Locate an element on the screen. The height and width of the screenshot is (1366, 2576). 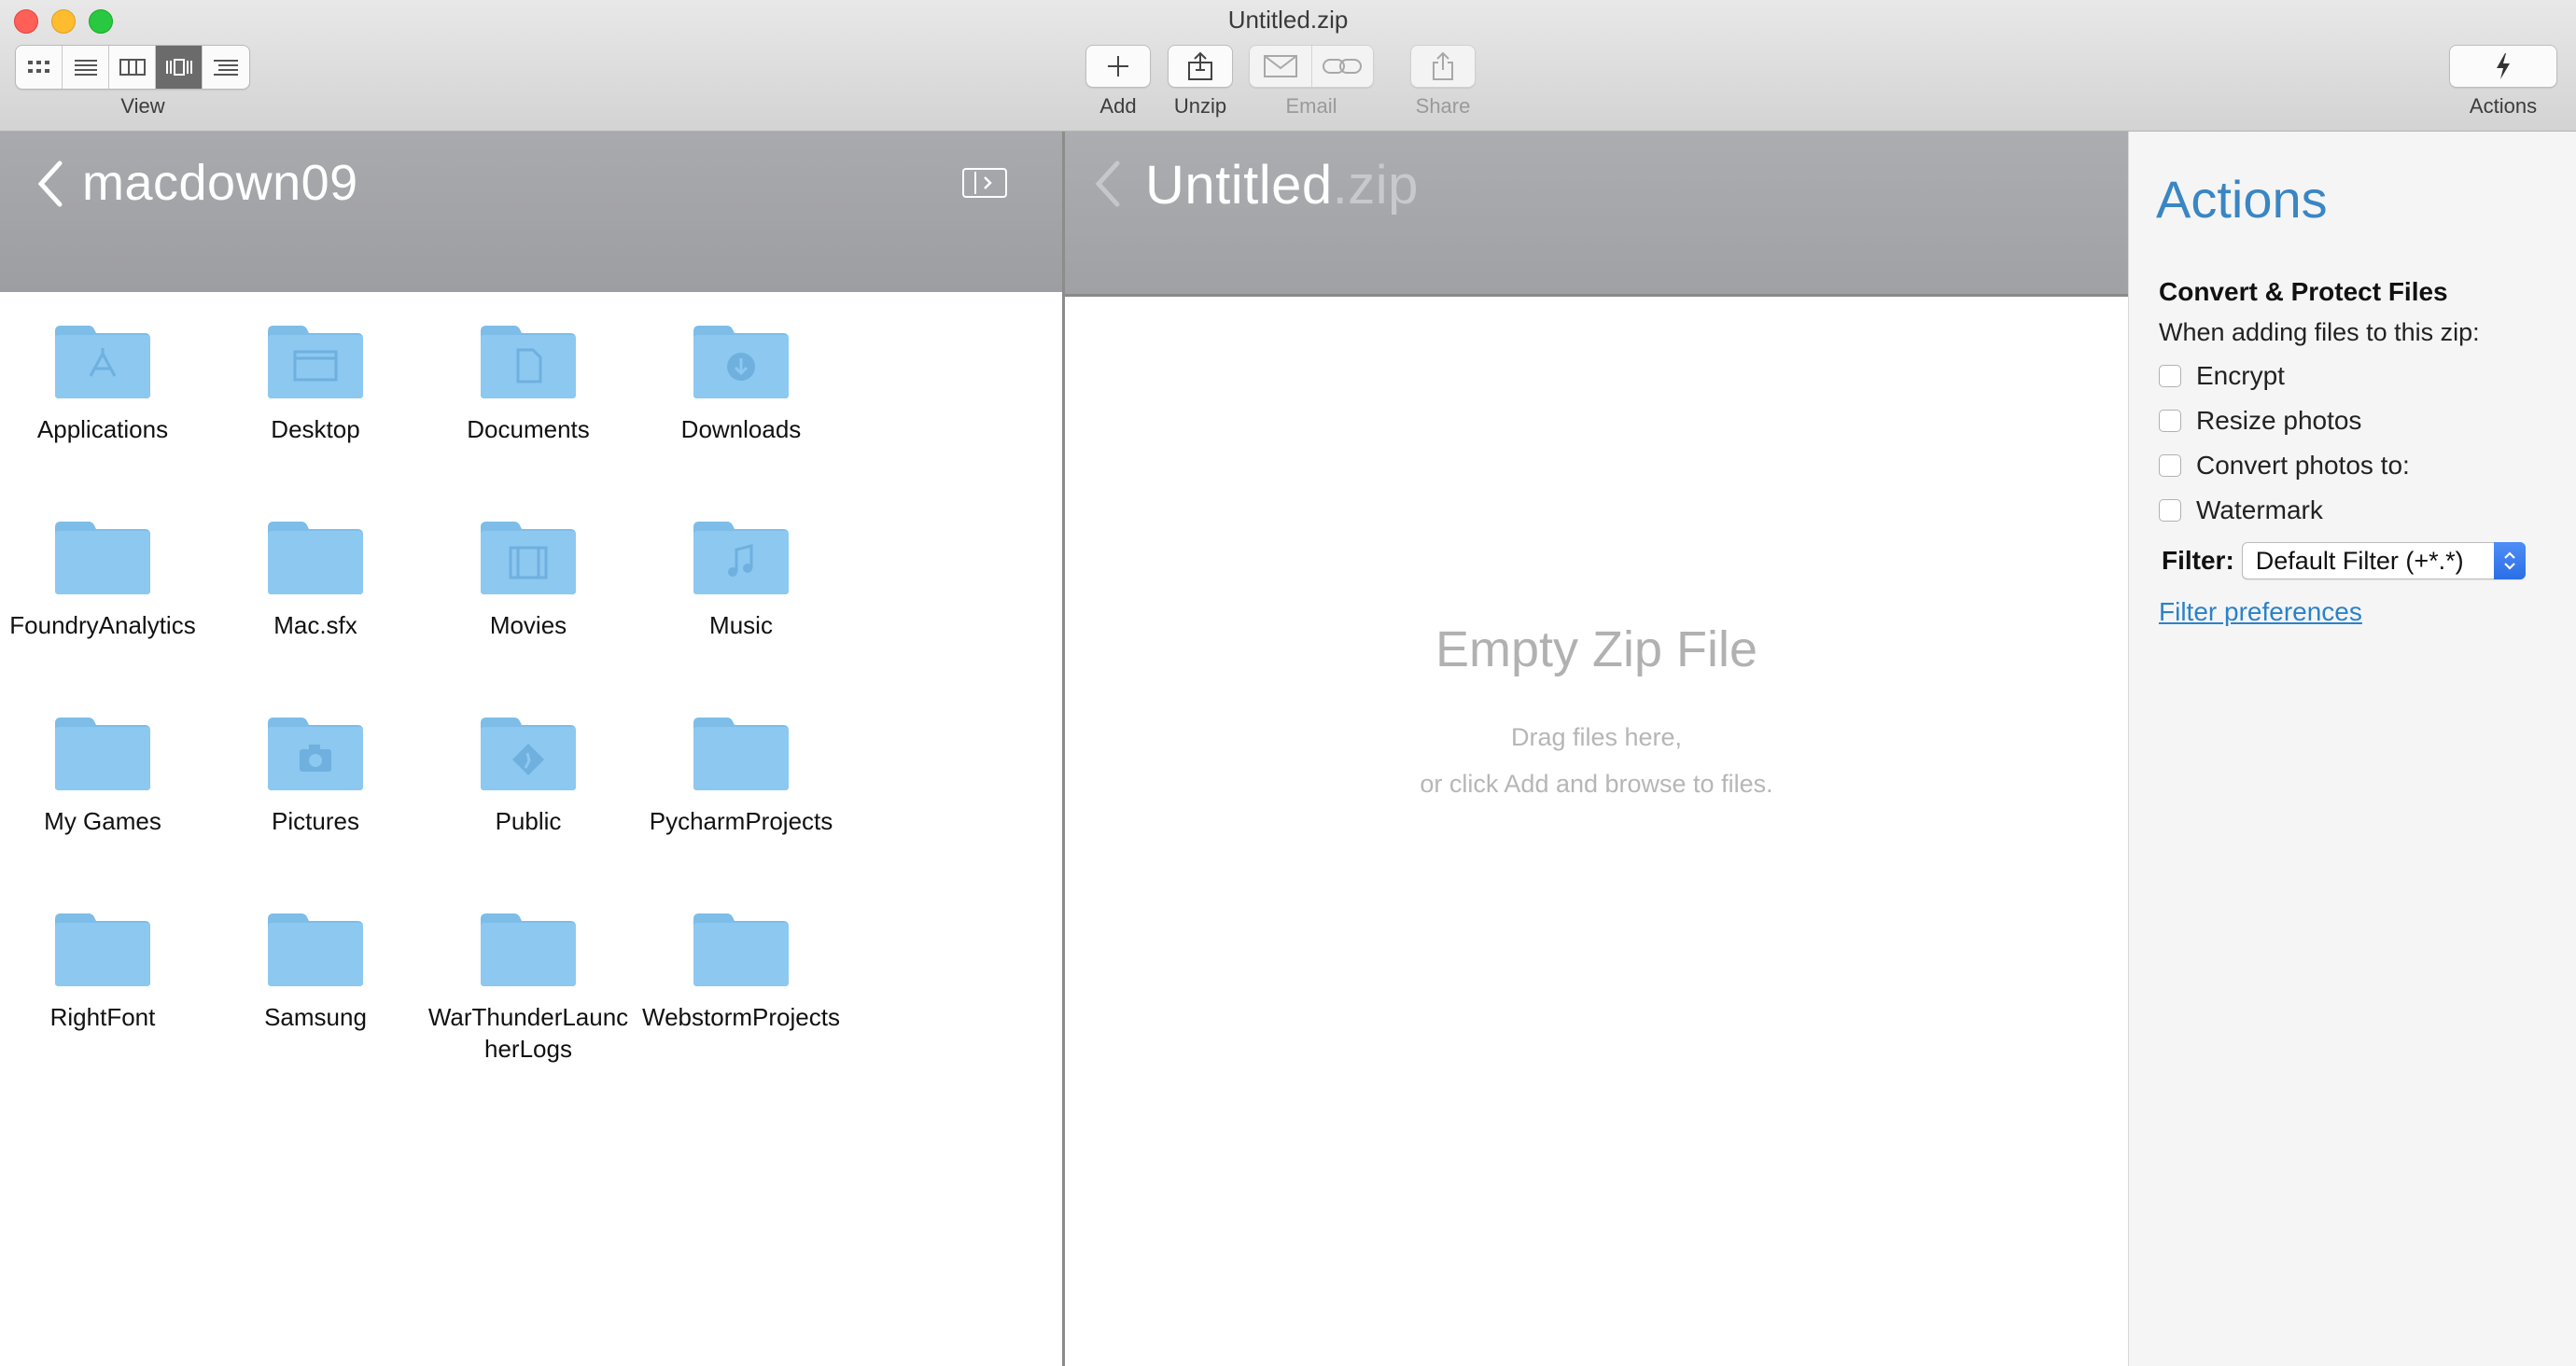
envelope-icon is located at coordinates (1280, 66).